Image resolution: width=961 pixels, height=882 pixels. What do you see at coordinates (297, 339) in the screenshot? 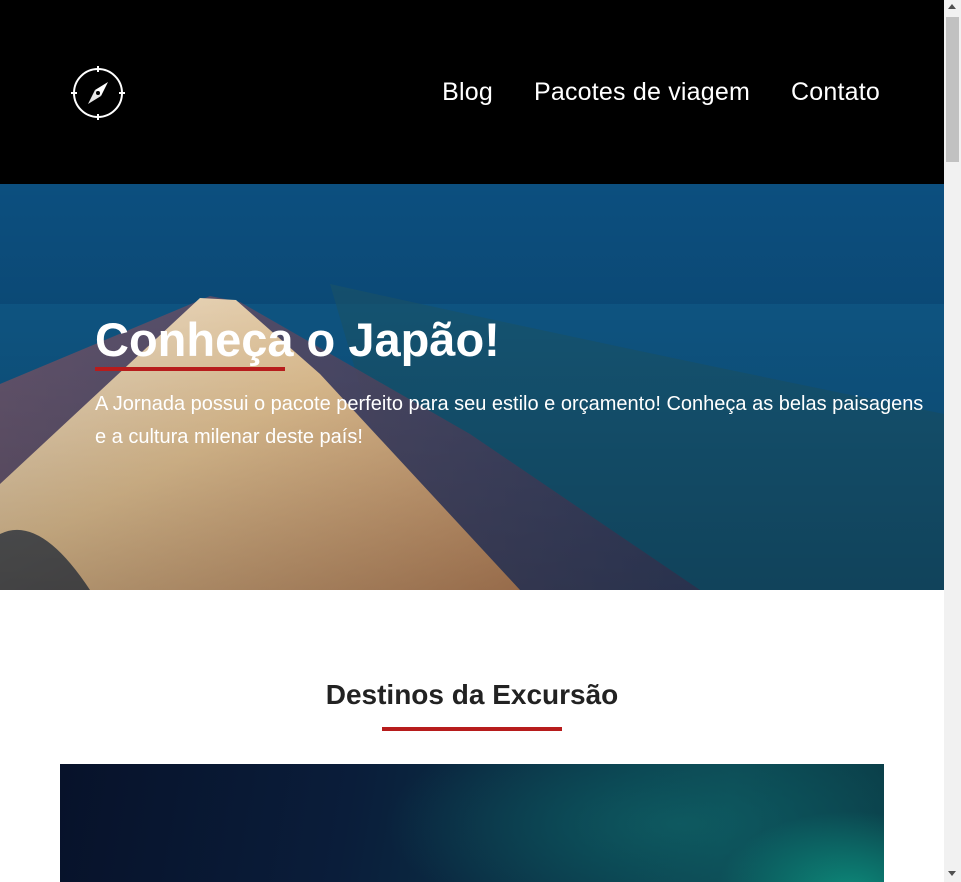
I see `hero-title: Conheça o Japão!` at bounding box center [297, 339].